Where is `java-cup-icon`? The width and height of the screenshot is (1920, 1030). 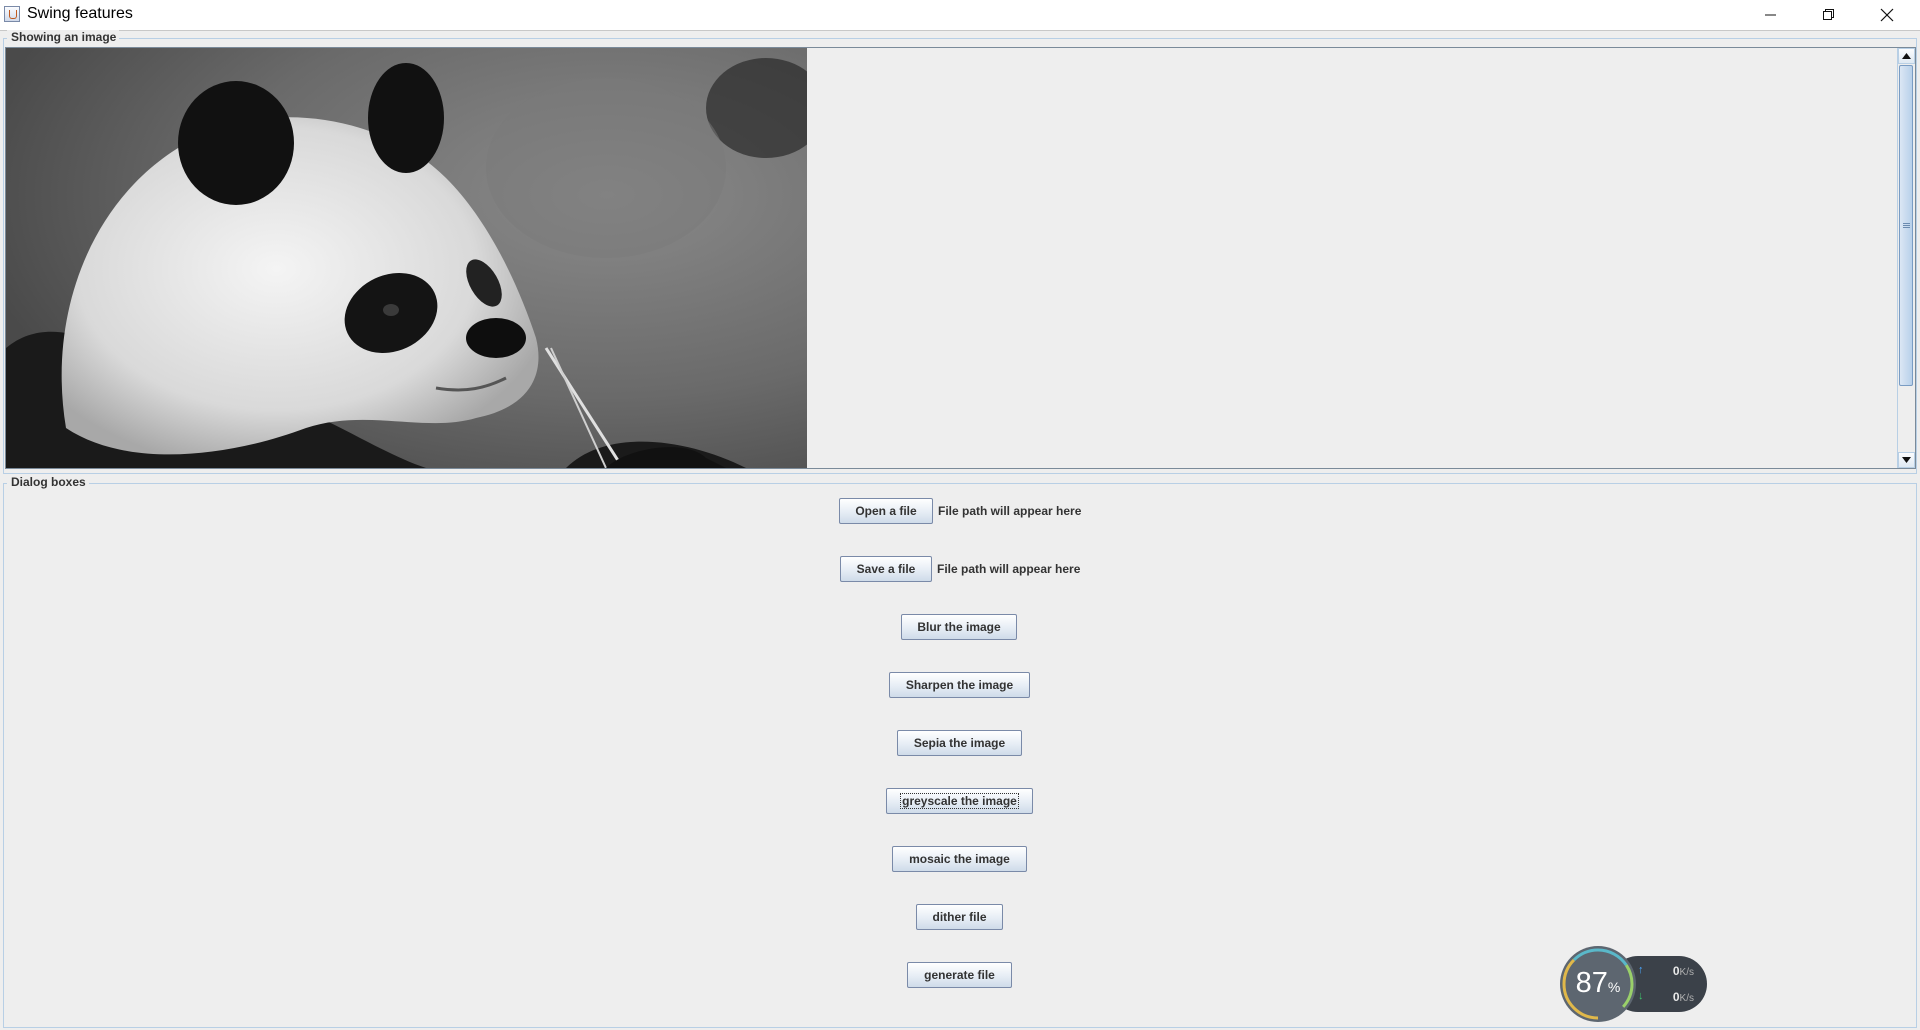 java-cup-icon is located at coordinates (12, 14).